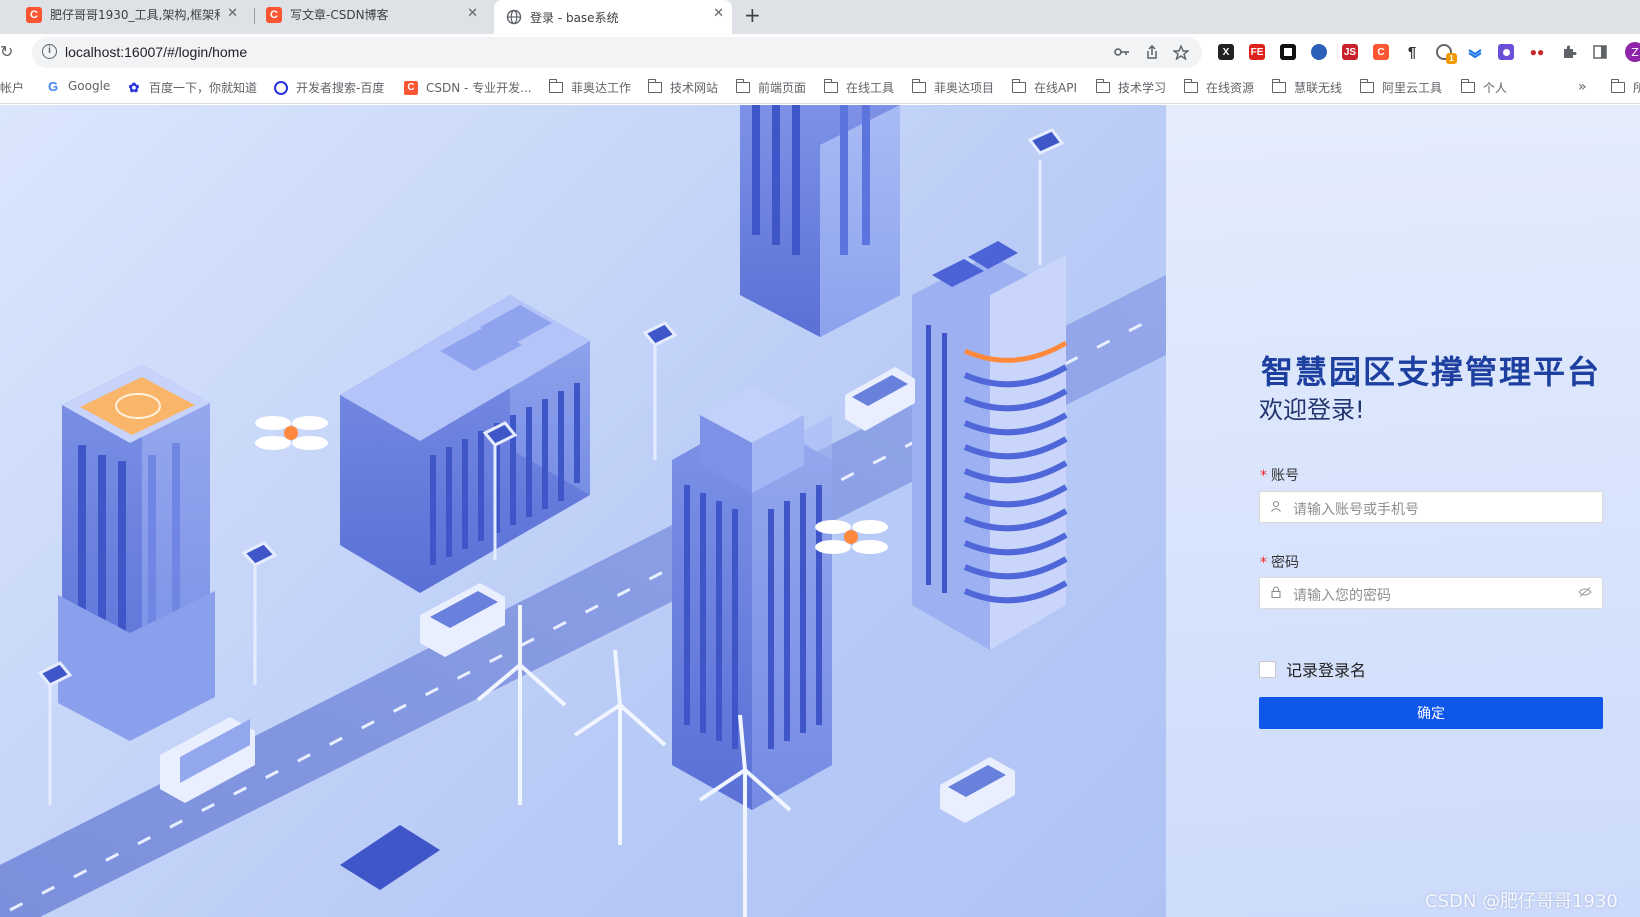 The width and height of the screenshot is (1640, 917). I want to click on helipad-tower, so click(136, 553).